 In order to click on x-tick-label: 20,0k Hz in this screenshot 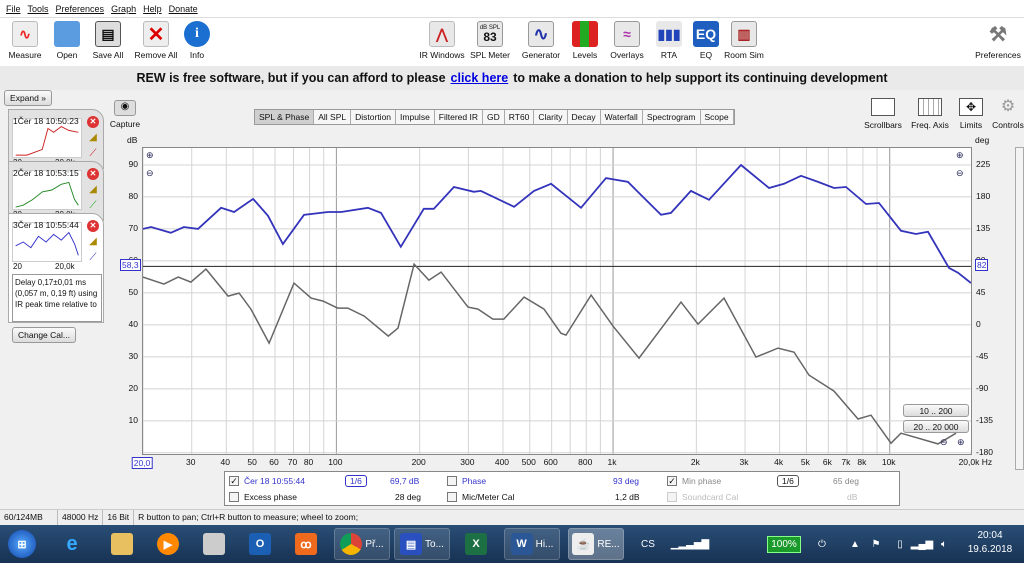, I will do `click(975, 462)`.